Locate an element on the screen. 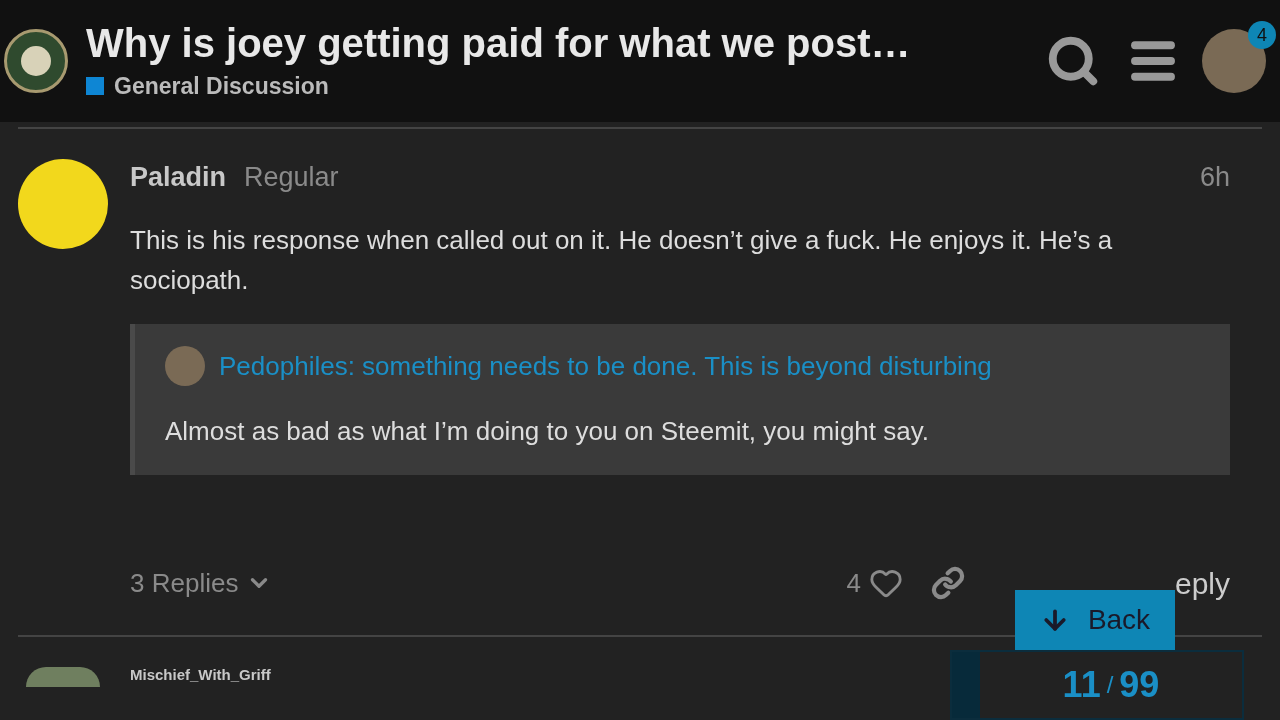  link-icon is located at coordinates (947, 583).